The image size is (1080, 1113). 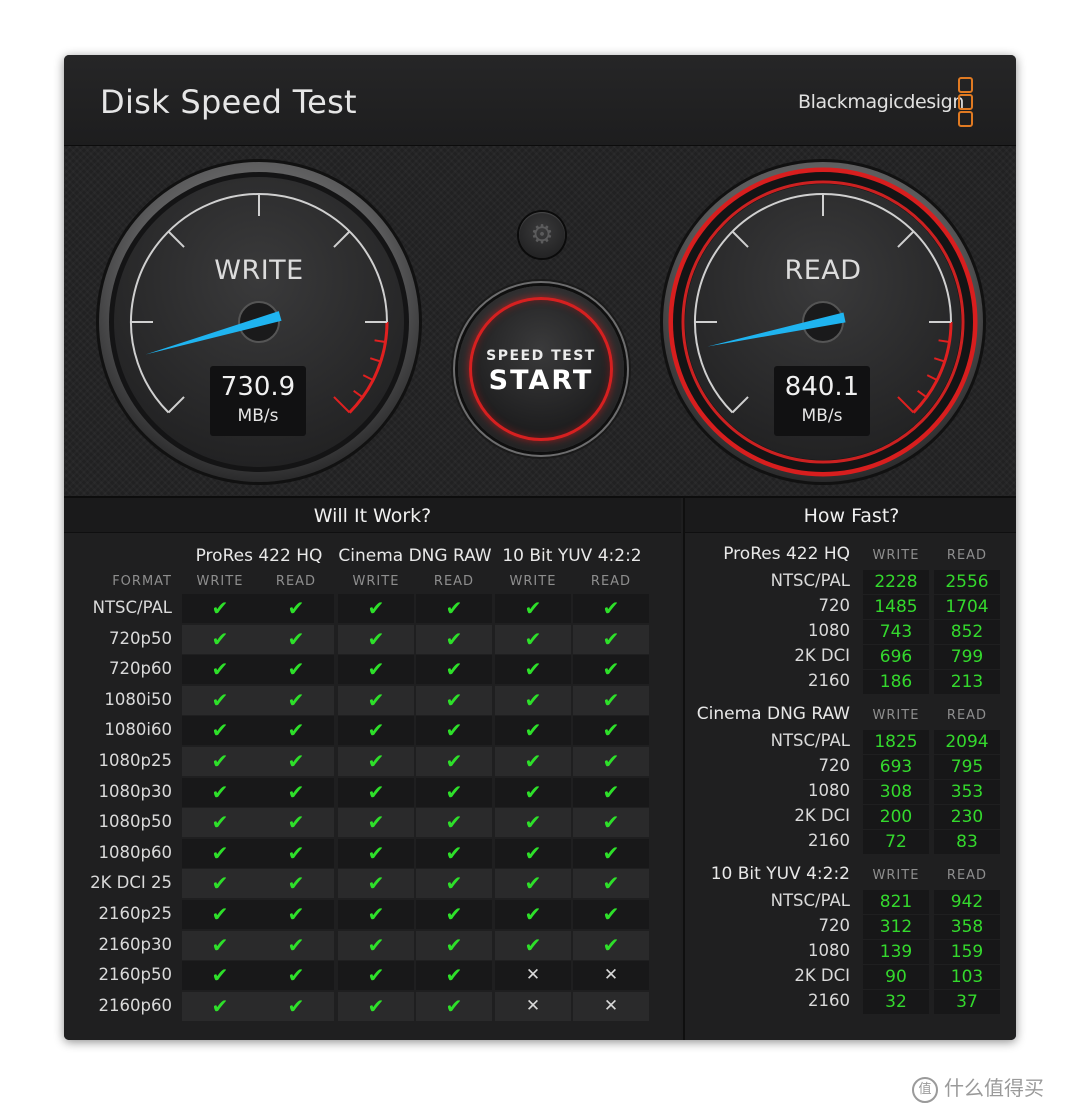 I want to click on format-label: 1080p60, so click(x=135, y=852).